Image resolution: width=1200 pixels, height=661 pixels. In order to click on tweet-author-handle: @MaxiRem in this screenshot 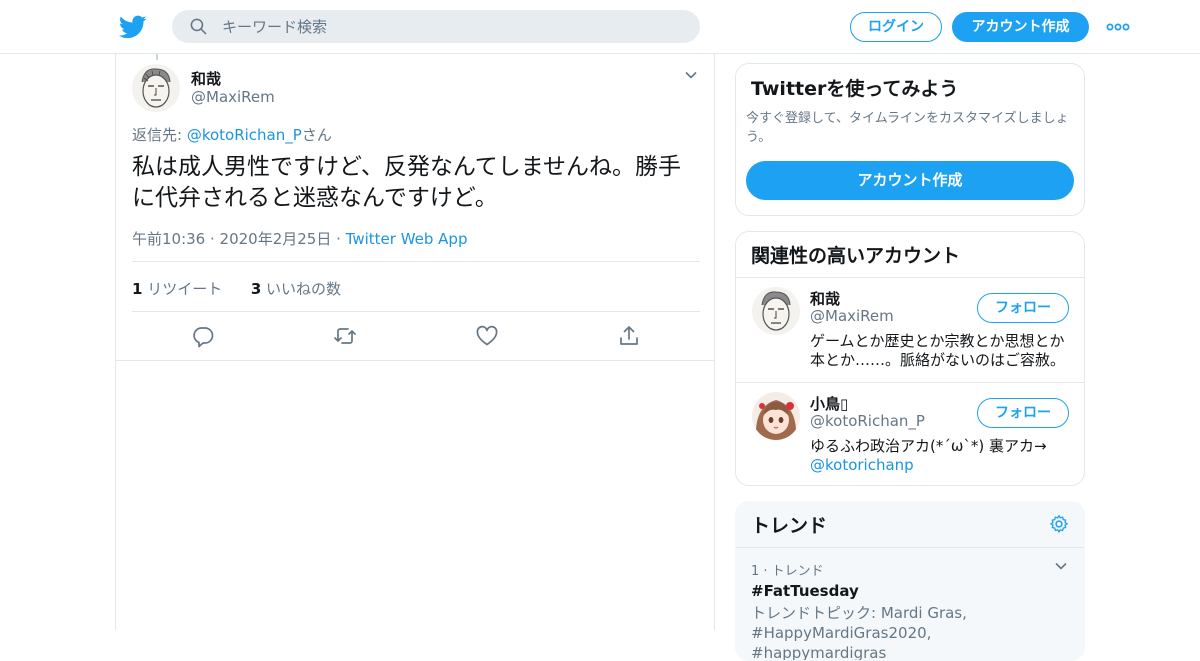, I will do `click(233, 97)`.